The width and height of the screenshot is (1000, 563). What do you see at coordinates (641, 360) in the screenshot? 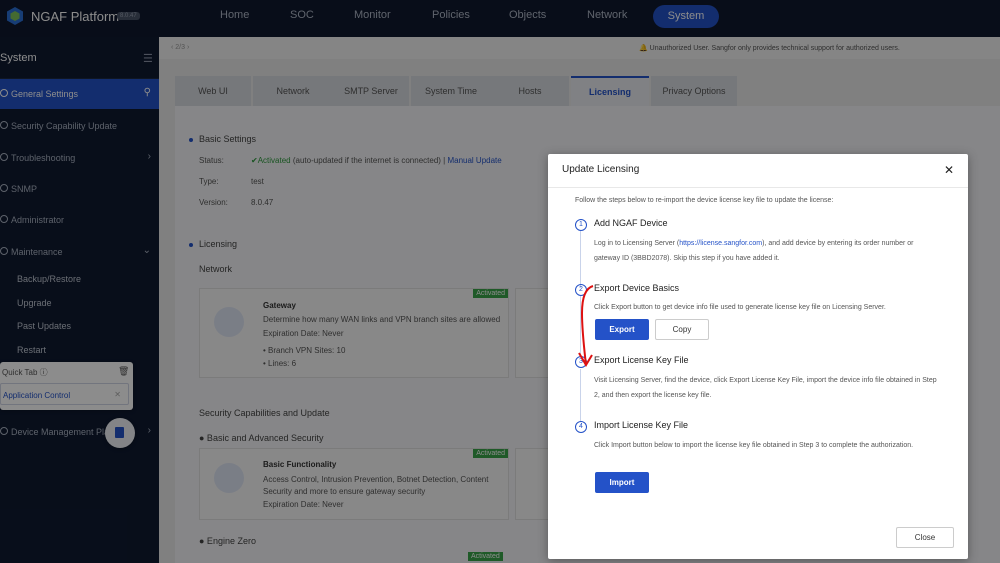
I see `step-title: Export License Key File` at bounding box center [641, 360].